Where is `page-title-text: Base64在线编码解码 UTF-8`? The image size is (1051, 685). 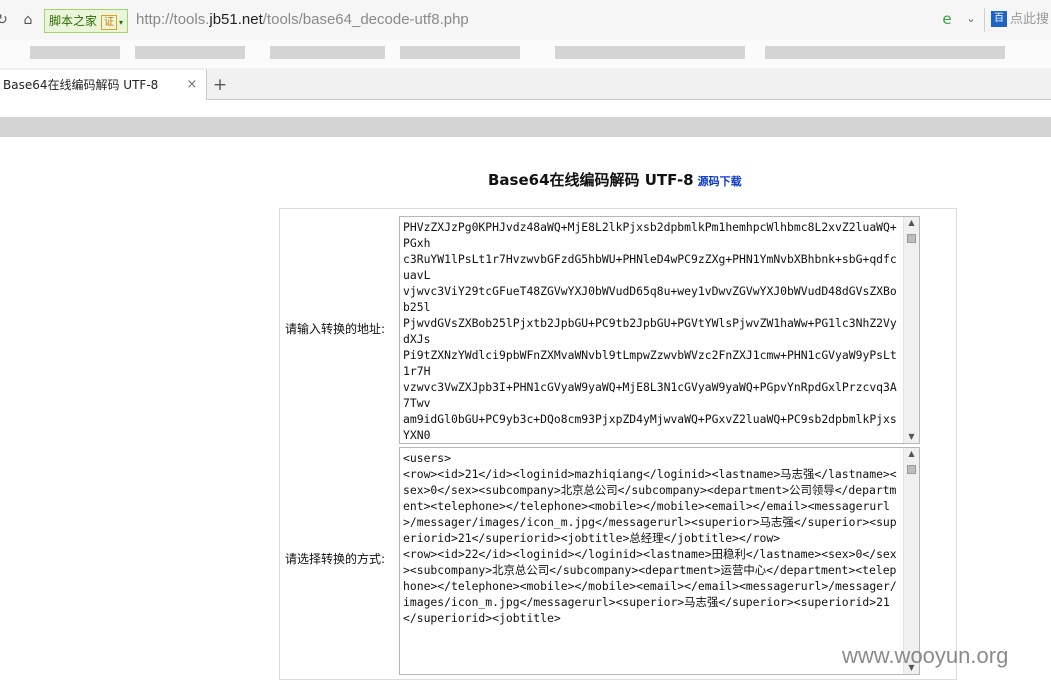 page-title-text: Base64在线编码解码 UTF-8 is located at coordinates (591, 180).